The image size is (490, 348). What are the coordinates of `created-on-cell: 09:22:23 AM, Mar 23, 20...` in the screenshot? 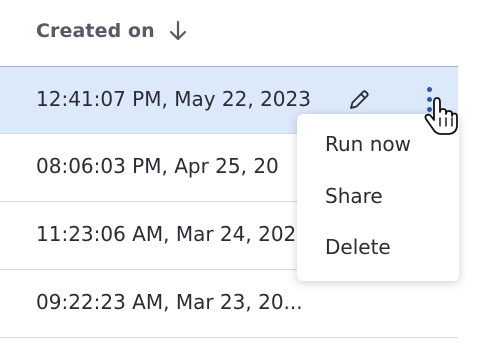 It's located at (169, 302).